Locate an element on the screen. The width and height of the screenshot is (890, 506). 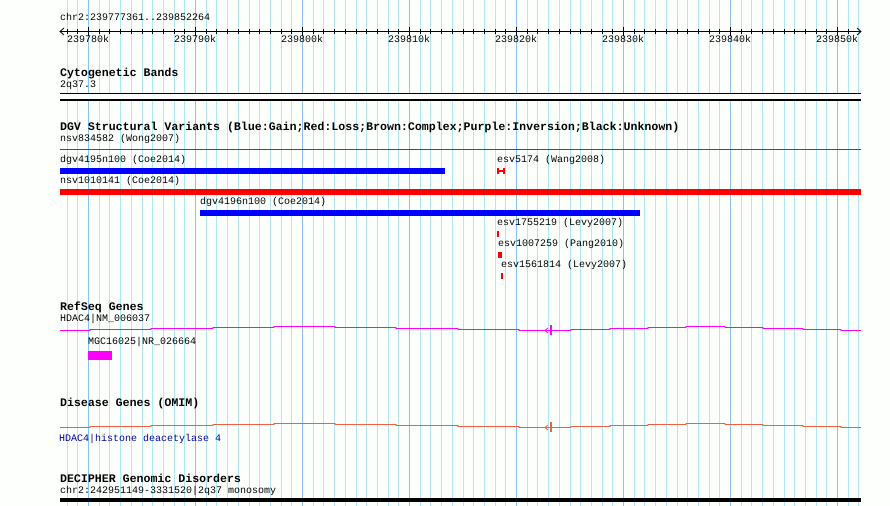
track-title: Disease Genes (OMIM) is located at coordinates (130, 403).